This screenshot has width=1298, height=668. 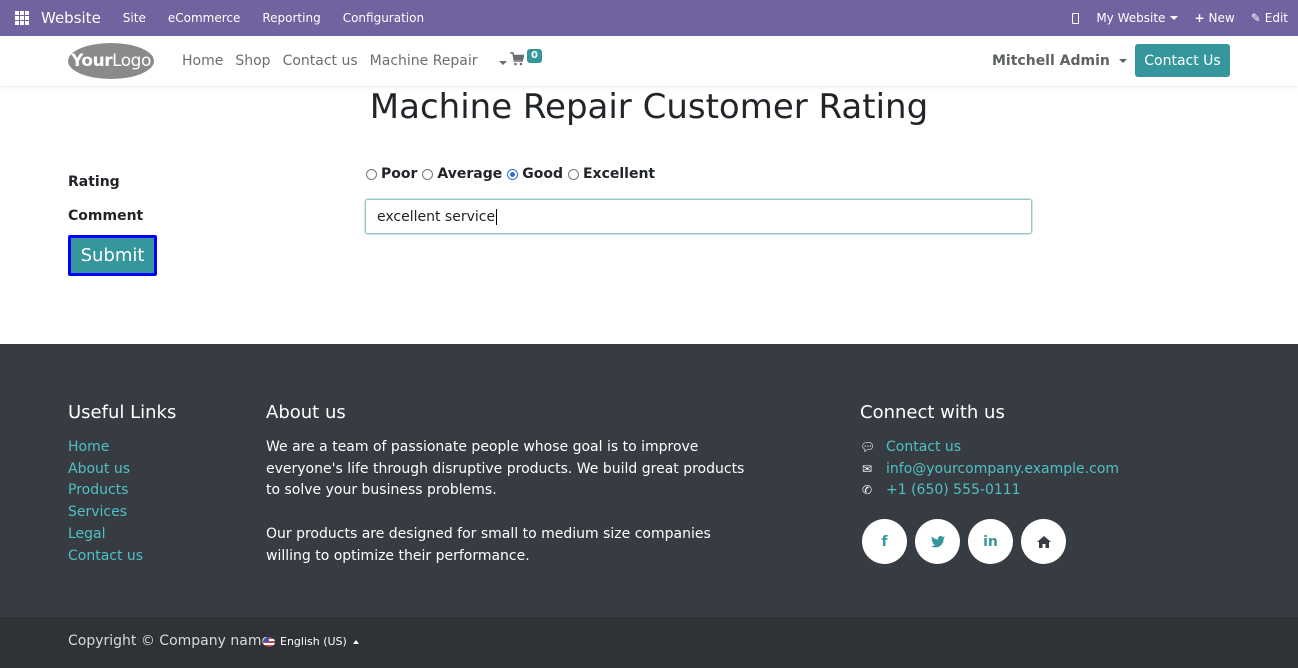 I want to click on admin-brand: Website, so click(x=71, y=18).